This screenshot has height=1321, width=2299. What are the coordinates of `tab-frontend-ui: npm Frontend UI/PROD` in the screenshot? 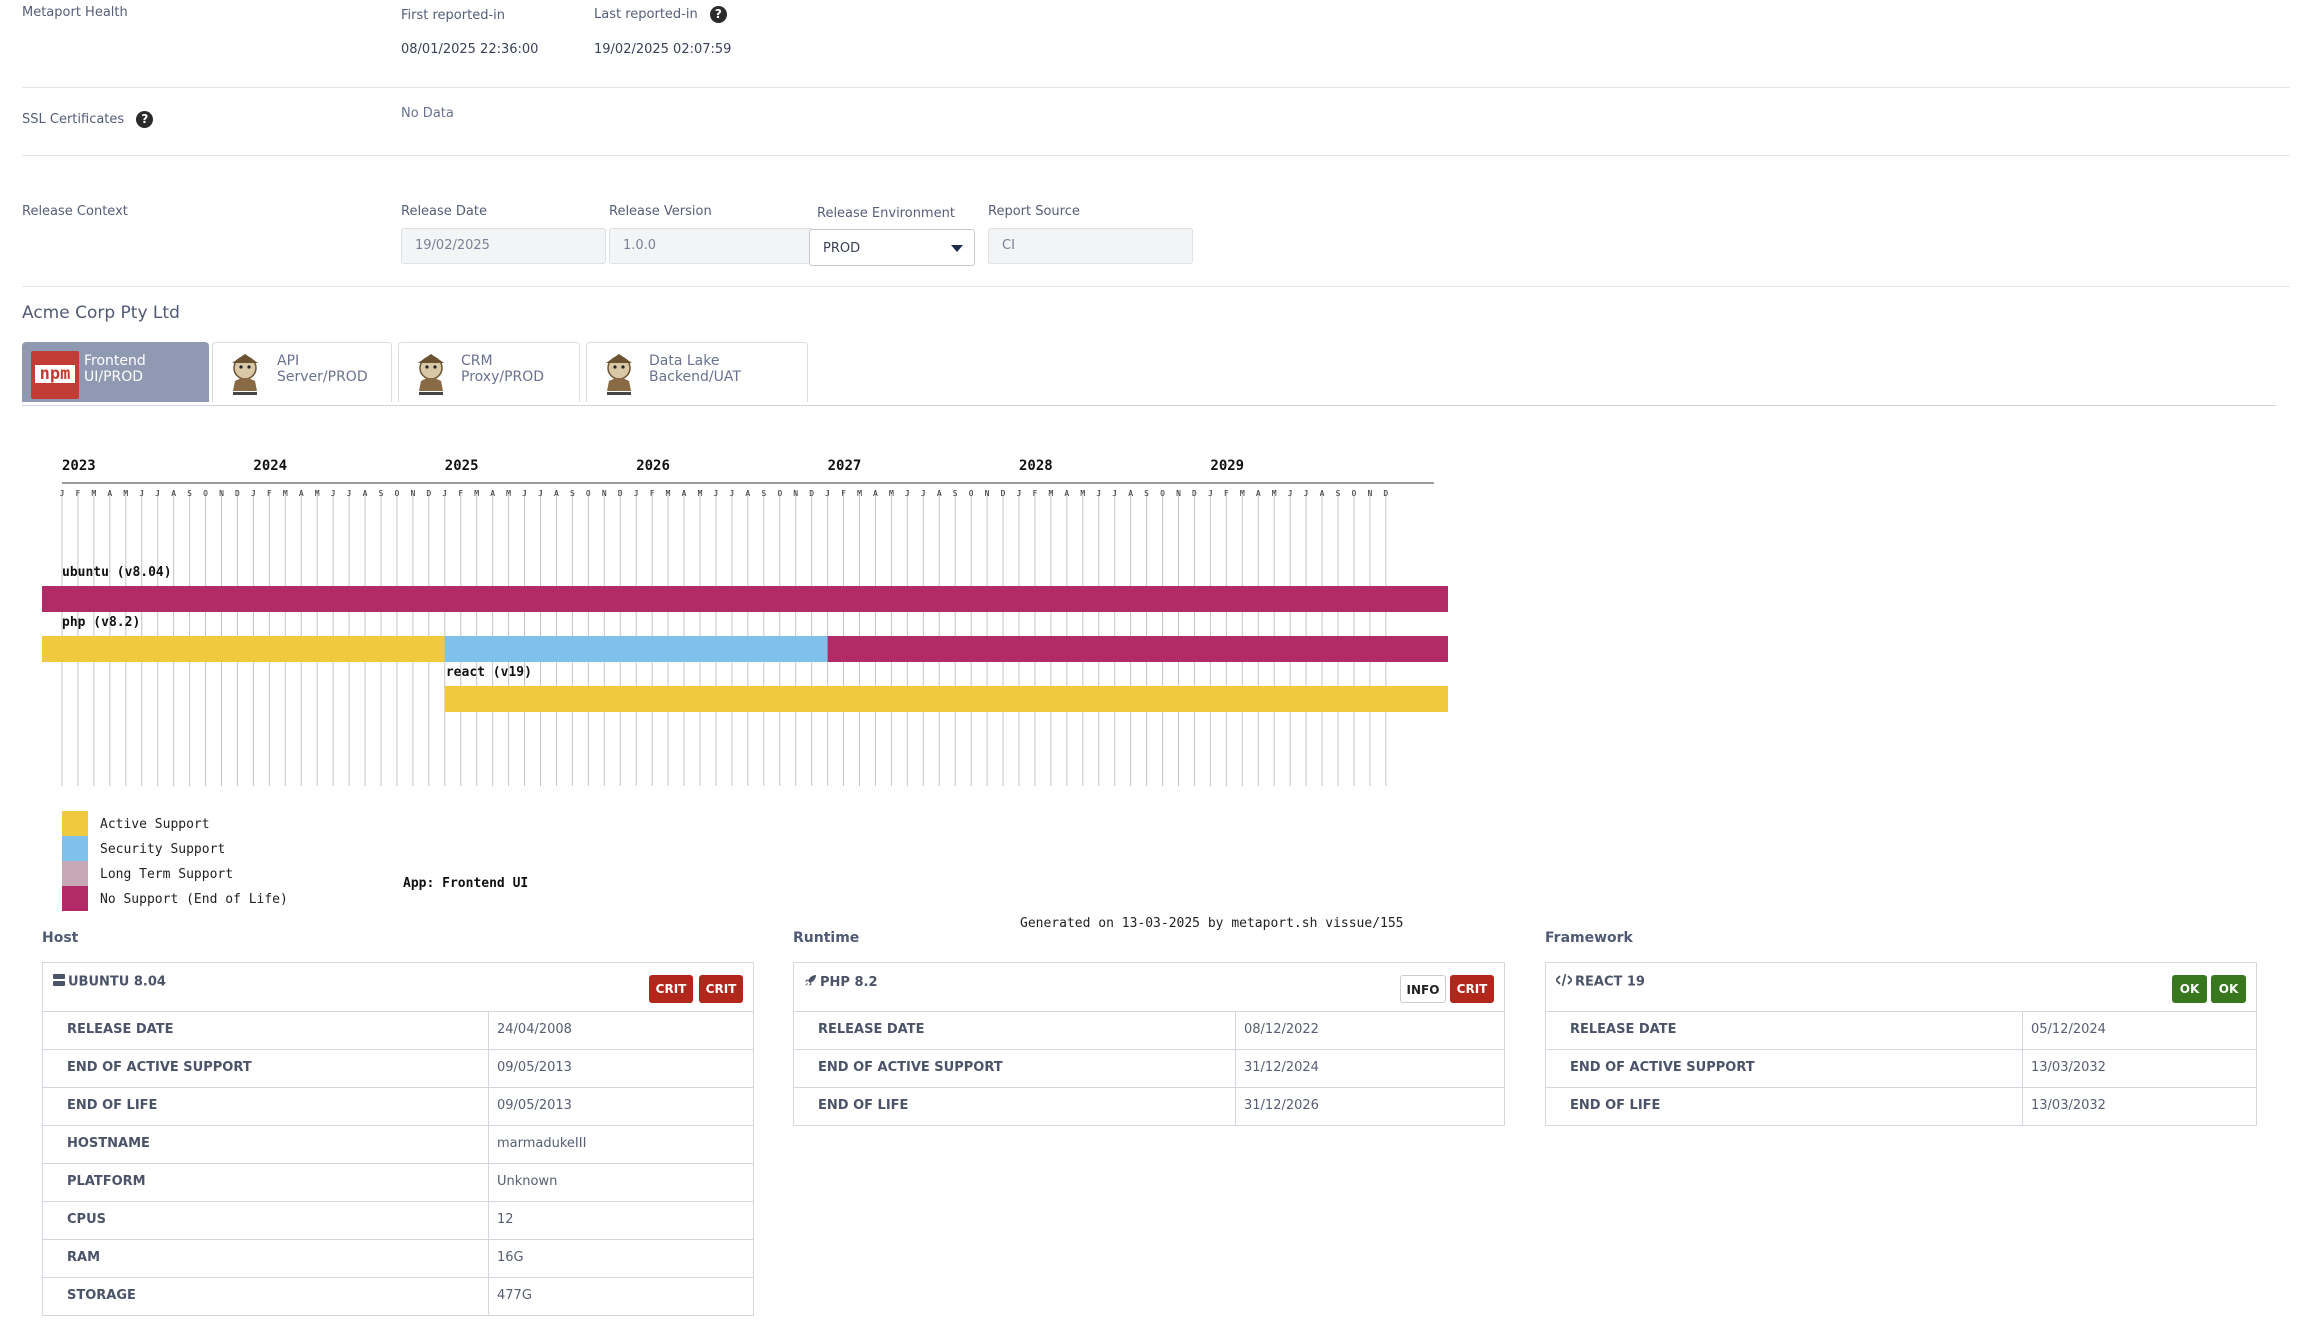 It's located at (115, 372).